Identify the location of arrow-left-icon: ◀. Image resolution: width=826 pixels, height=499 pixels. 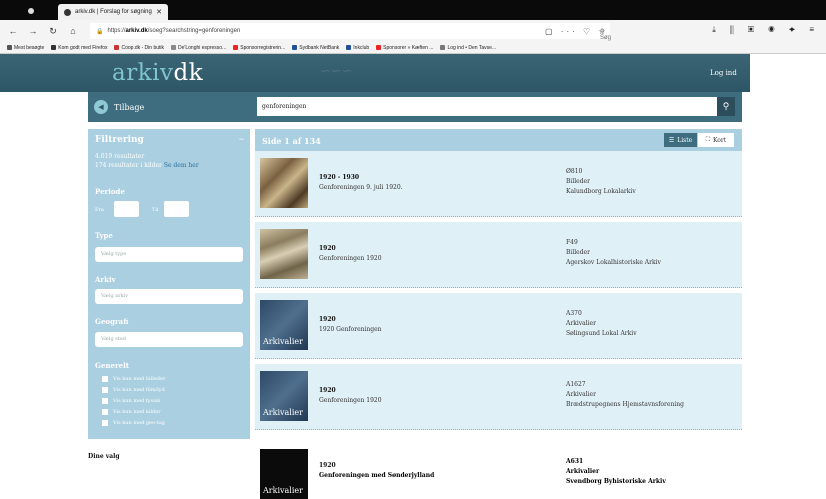
(101, 107).